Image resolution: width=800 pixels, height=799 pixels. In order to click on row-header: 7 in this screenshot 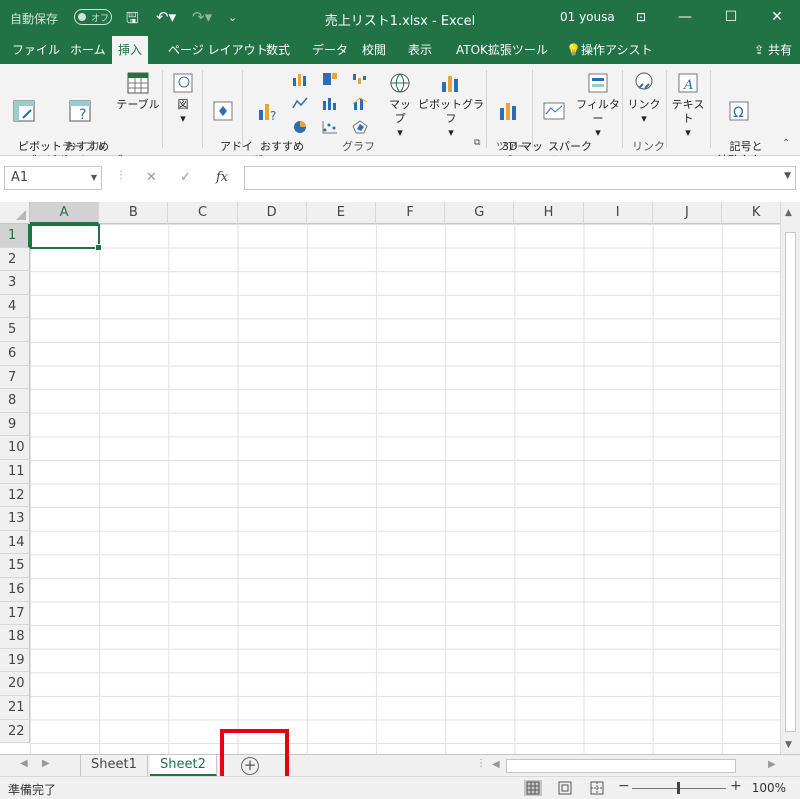, I will do `click(15, 377)`.